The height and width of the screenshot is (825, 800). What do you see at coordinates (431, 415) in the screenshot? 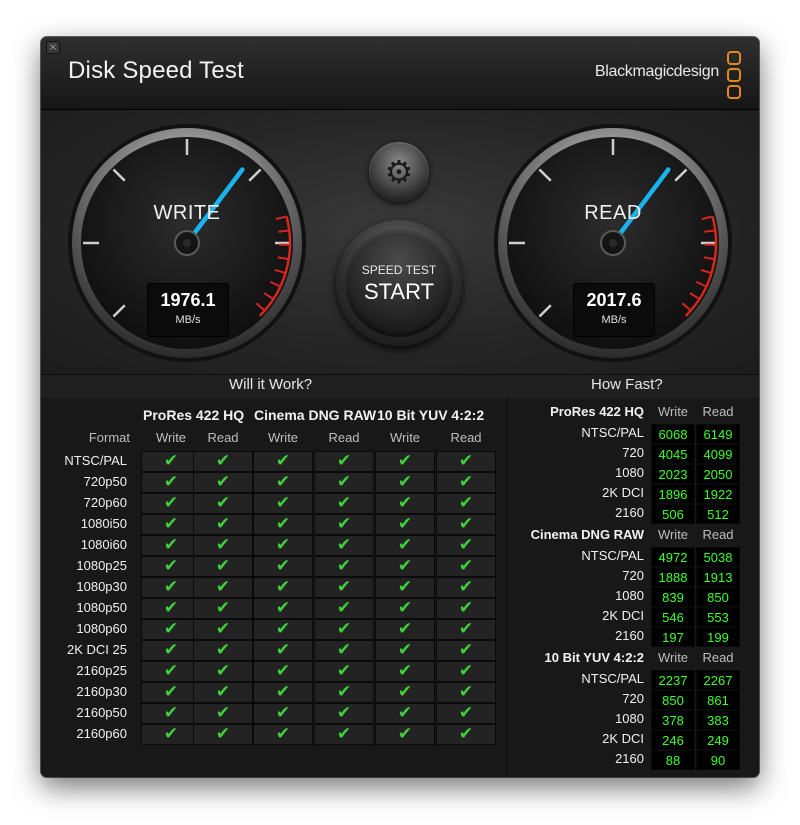
I see `format-group-header: 10 Bit YUV 4:2:2` at bounding box center [431, 415].